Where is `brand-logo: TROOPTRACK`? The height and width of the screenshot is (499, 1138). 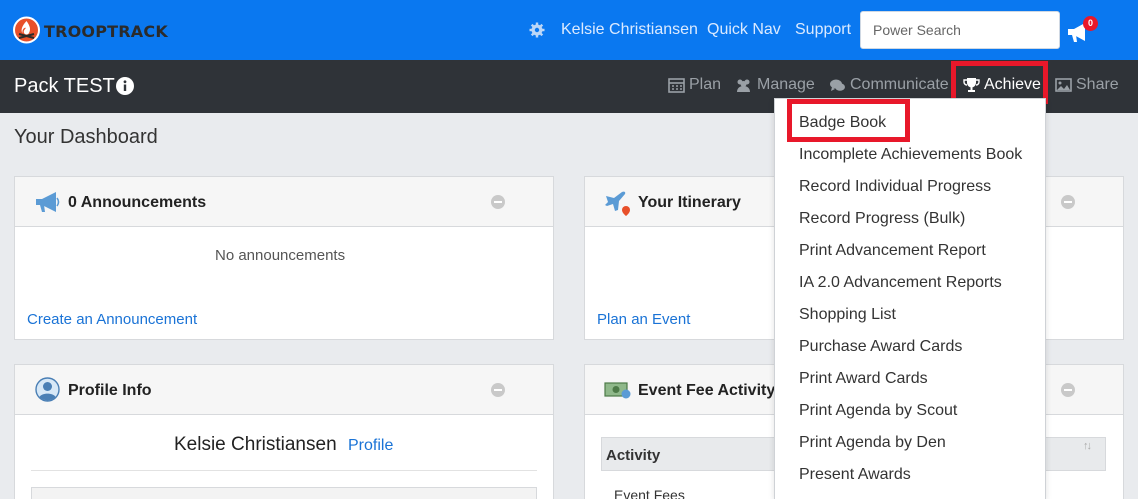
brand-logo: TROOPTRACK is located at coordinates (90, 31).